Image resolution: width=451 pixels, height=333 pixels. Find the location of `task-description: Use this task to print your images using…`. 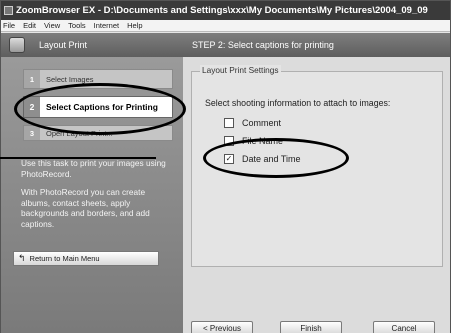

task-description: Use this task to print your images using… is located at coordinates (93, 168).